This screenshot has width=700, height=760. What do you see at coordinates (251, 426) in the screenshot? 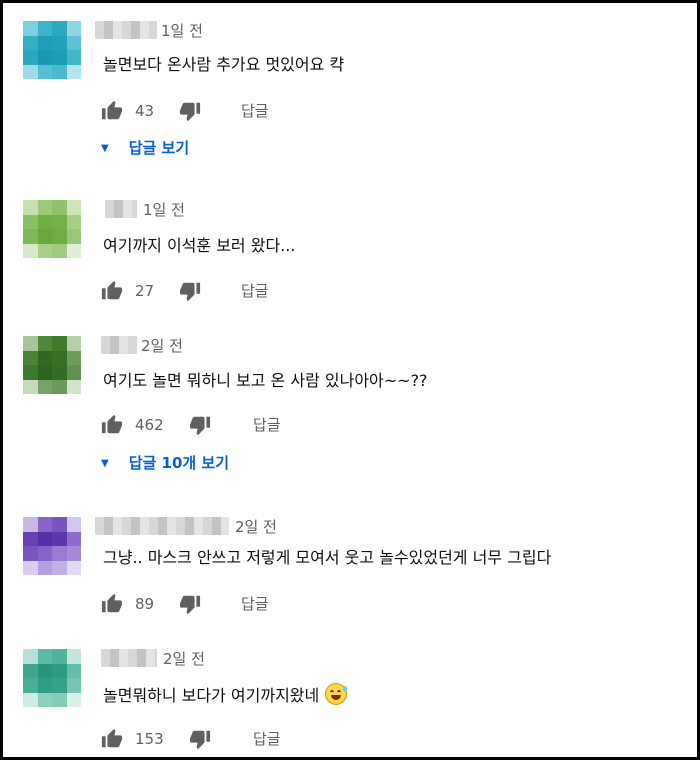
I see `comment-actions: 462 답글` at bounding box center [251, 426].